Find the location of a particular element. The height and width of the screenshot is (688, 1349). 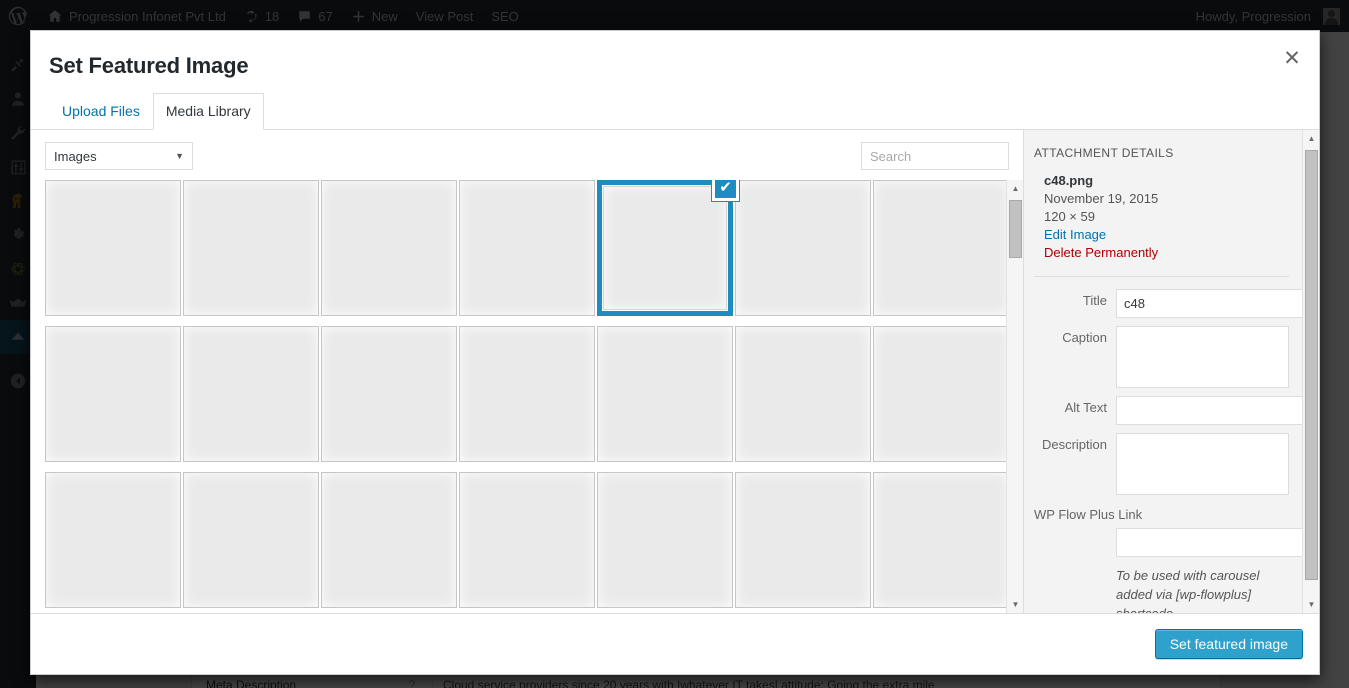

field-row-alt-text: Alt Text is located at coordinates (1171, 410).